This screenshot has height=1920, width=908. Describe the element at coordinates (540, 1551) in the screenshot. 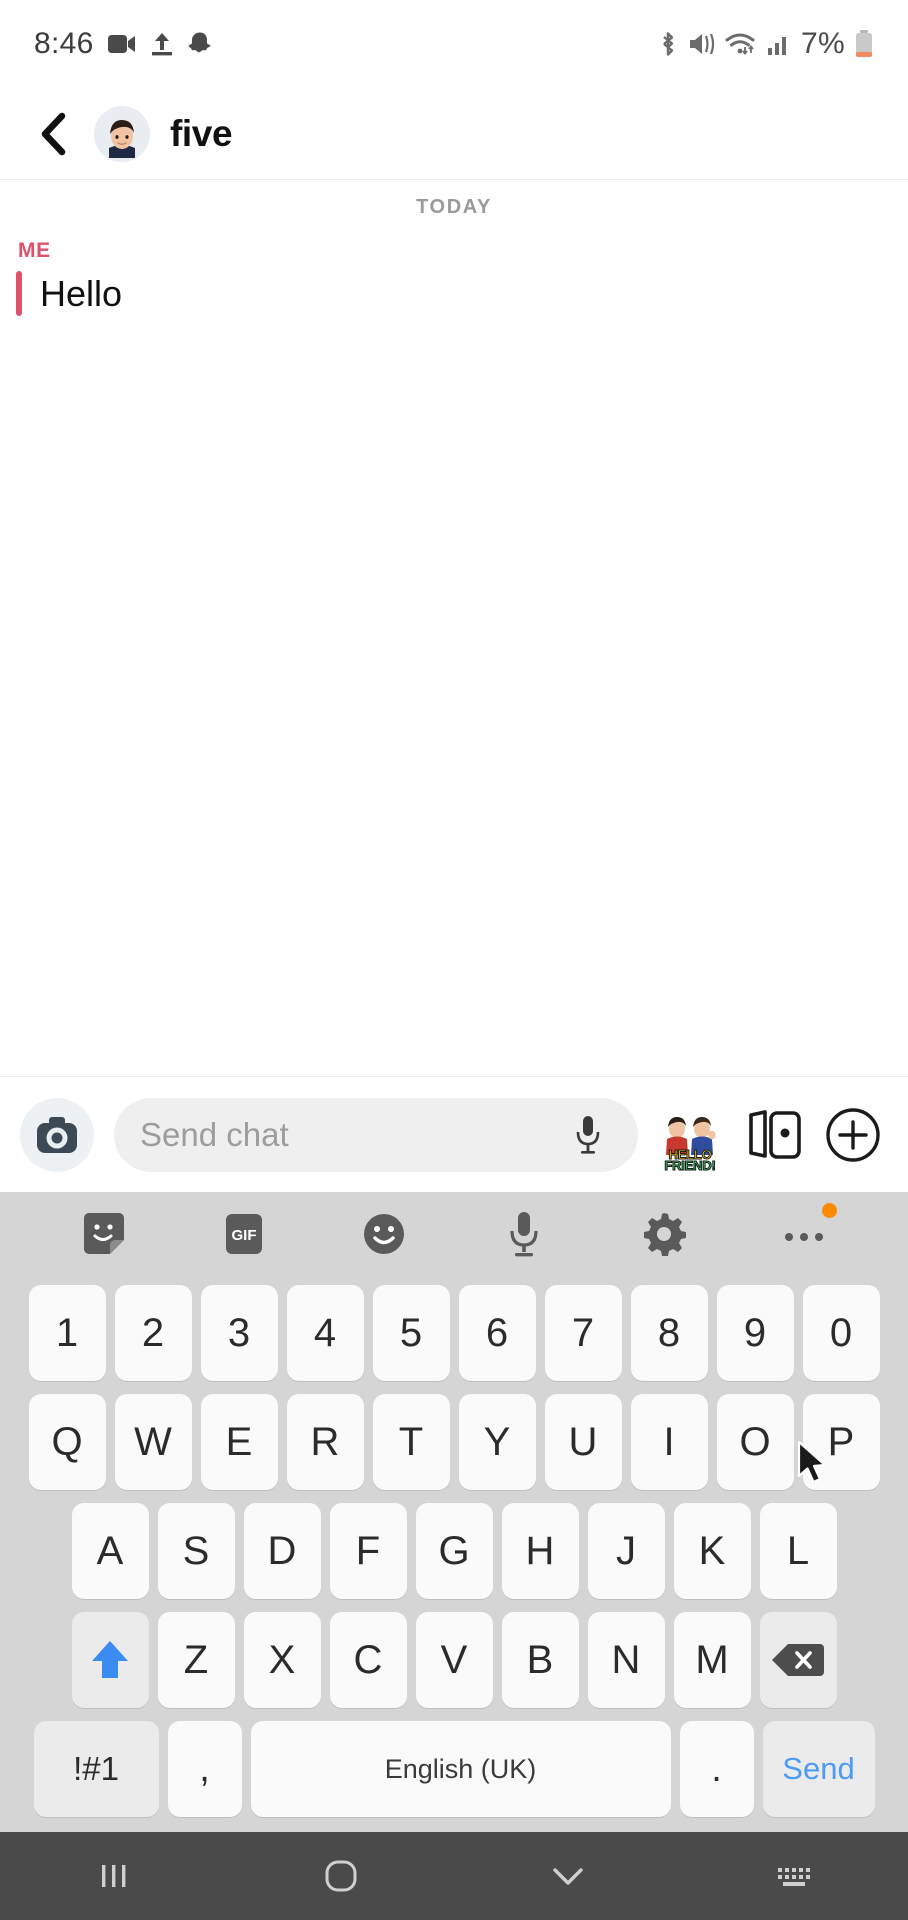

I see `key-h: H` at that location.